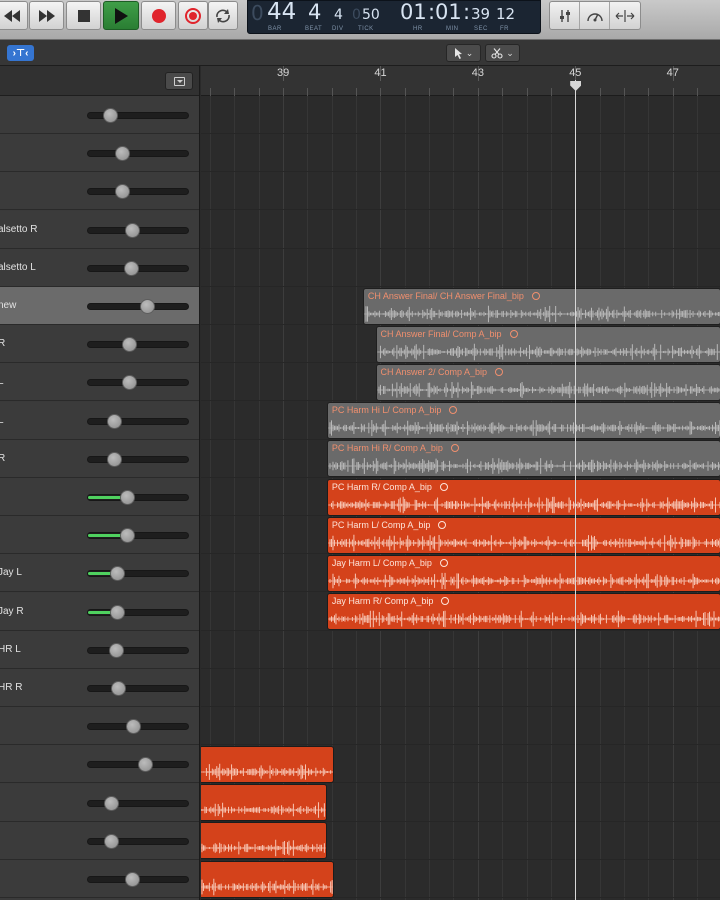 This screenshot has height=900, width=720. I want to click on audio-region: PC Harm L/ Comp A_bip, so click(523, 535).